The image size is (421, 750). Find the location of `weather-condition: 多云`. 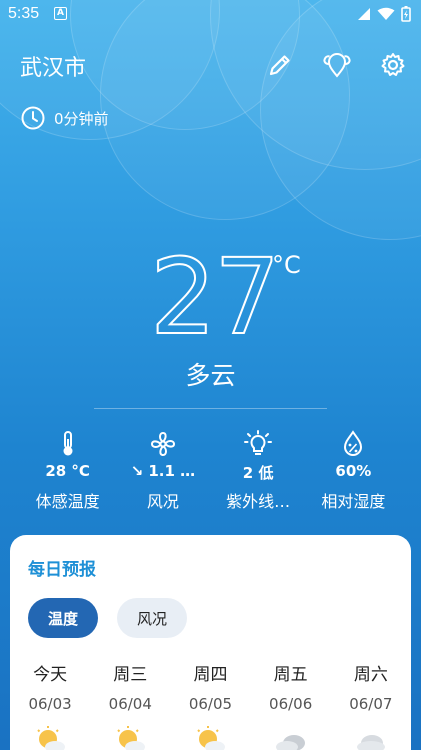

weather-condition: 多云 is located at coordinates (210, 375).